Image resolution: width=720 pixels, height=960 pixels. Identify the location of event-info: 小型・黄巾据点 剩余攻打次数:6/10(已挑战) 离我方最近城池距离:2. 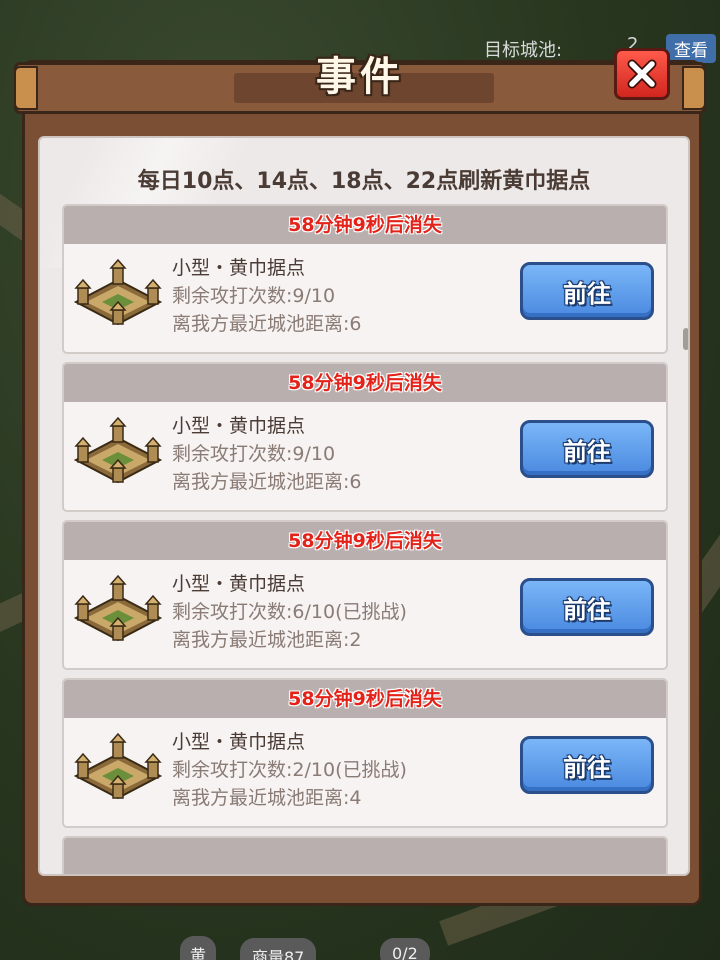
(342, 612).